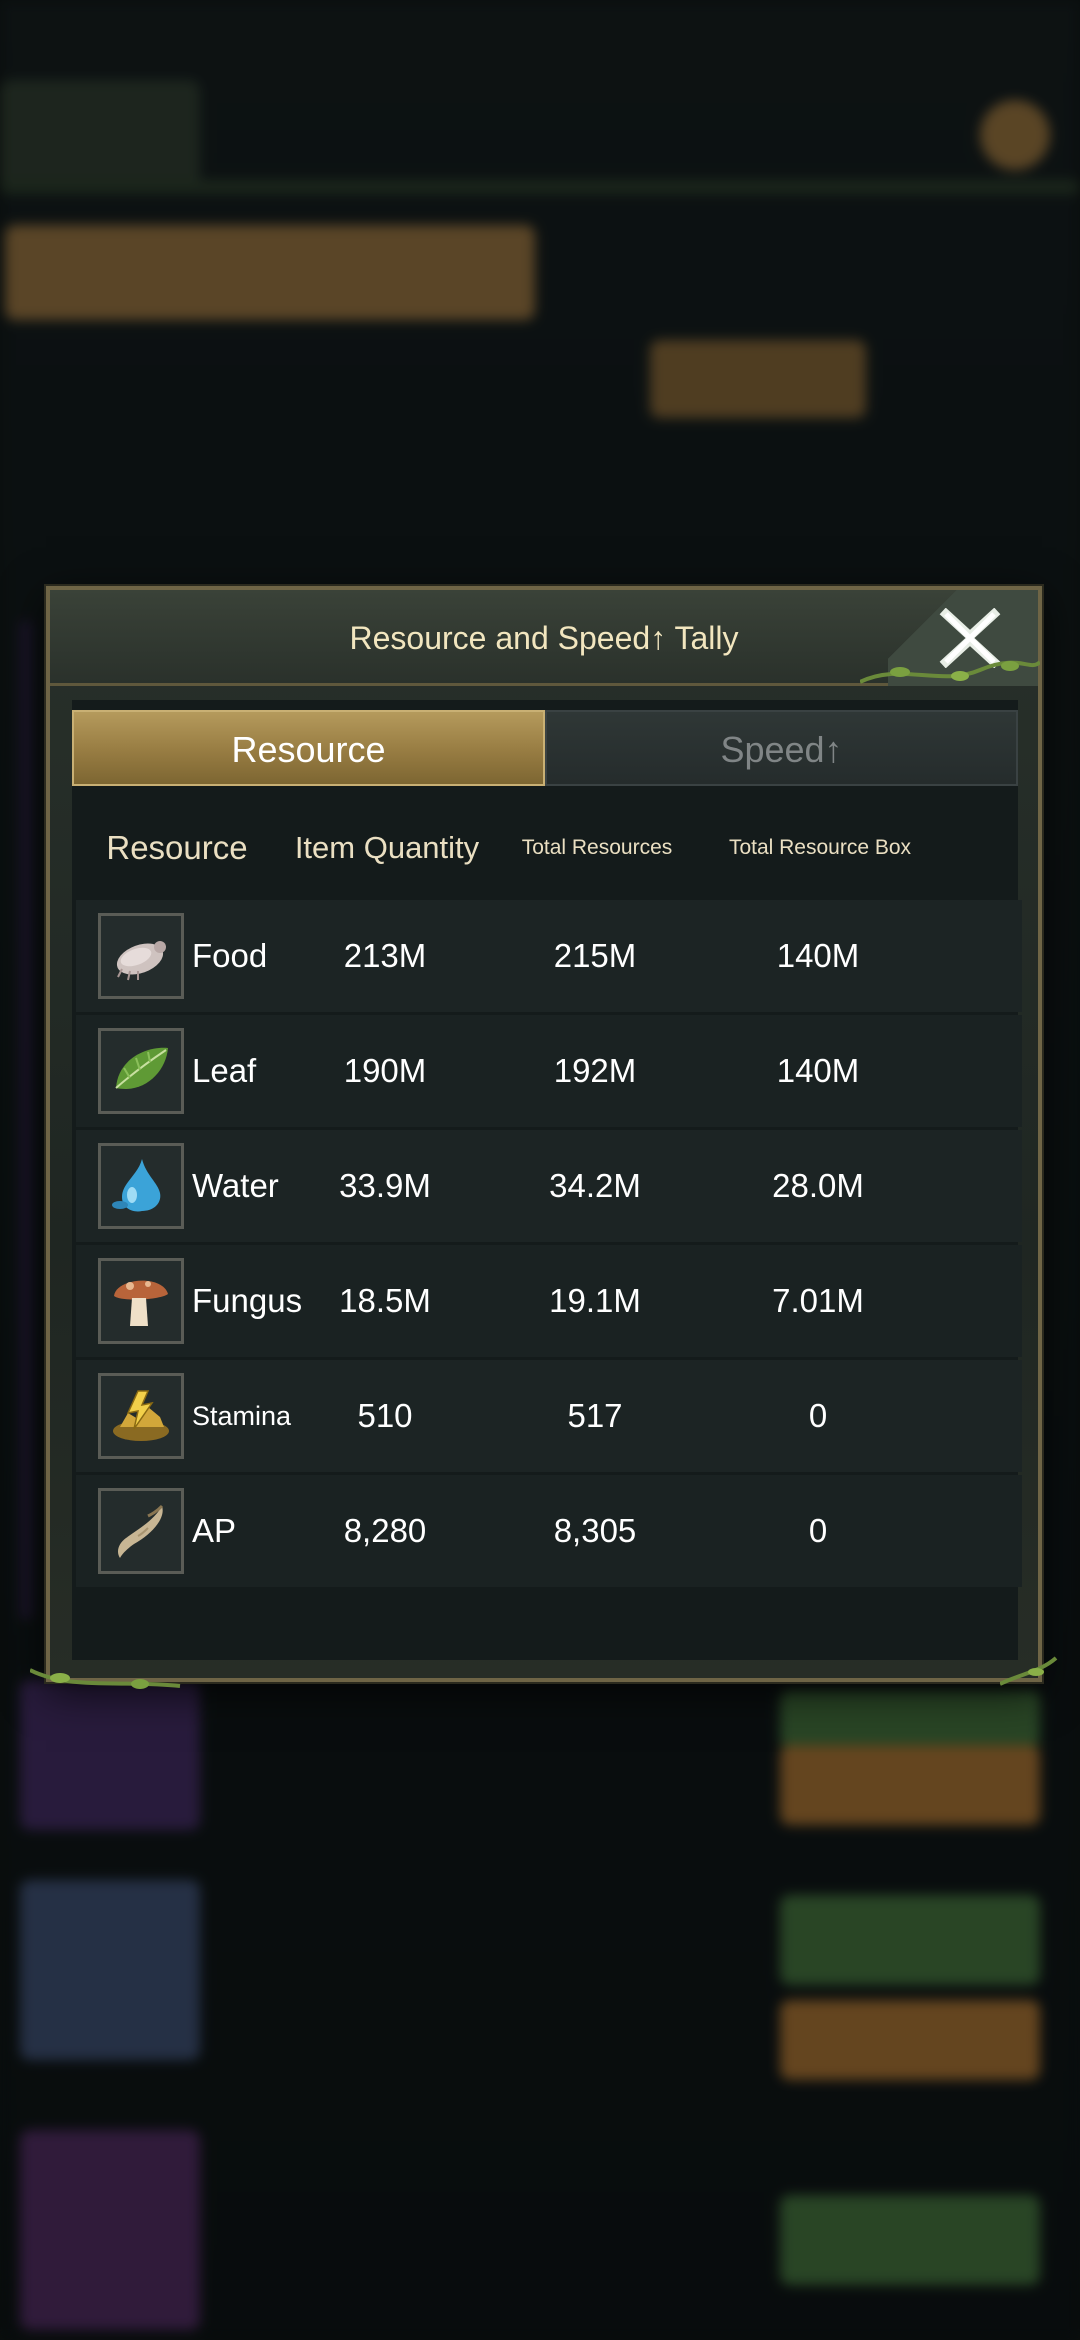 This screenshot has width=1080, height=2340. What do you see at coordinates (141, 1531) in the screenshot?
I see `ap-horn-icon` at bounding box center [141, 1531].